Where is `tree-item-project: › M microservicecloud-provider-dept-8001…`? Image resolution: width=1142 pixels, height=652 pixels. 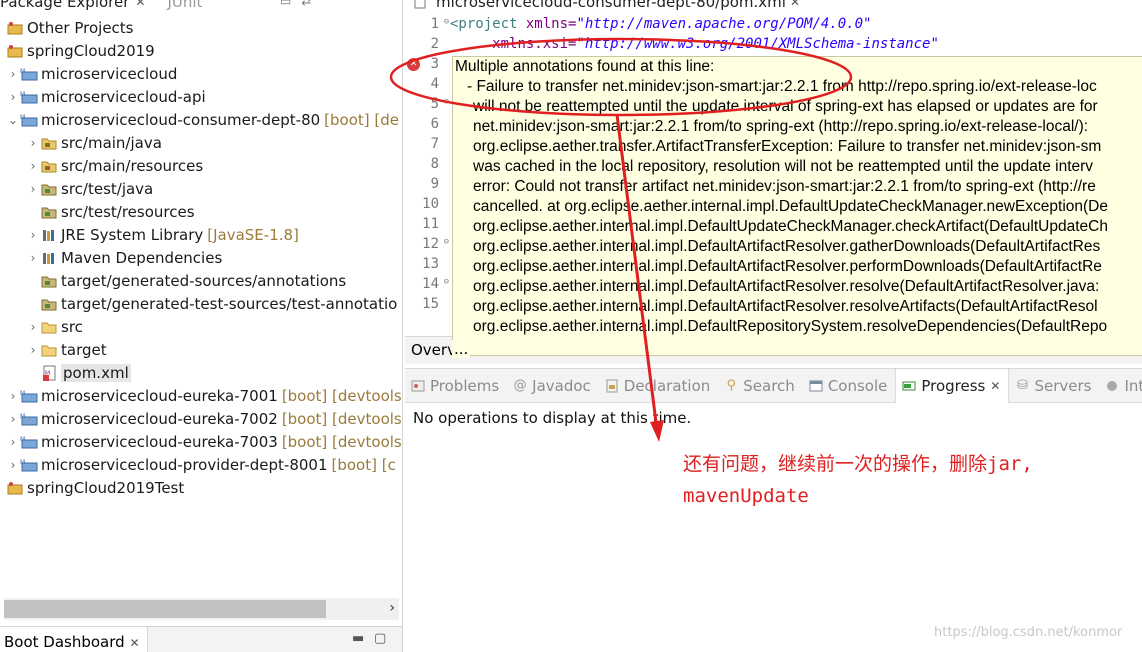
tree-item-project: › M microservicecloud-provider-dept-8001… is located at coordinates (201, 464).